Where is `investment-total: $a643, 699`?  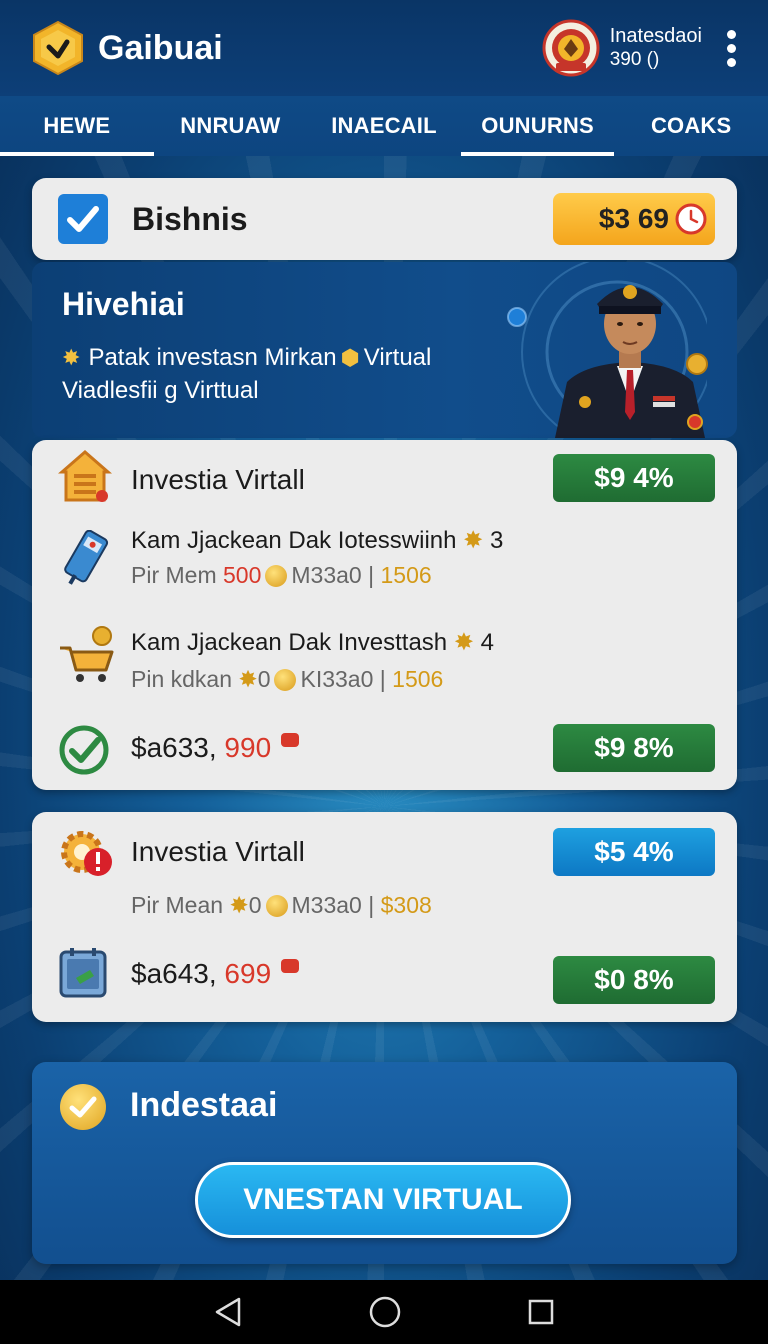 investment-total: $a643, 699 is located at coordinates (215, 974).